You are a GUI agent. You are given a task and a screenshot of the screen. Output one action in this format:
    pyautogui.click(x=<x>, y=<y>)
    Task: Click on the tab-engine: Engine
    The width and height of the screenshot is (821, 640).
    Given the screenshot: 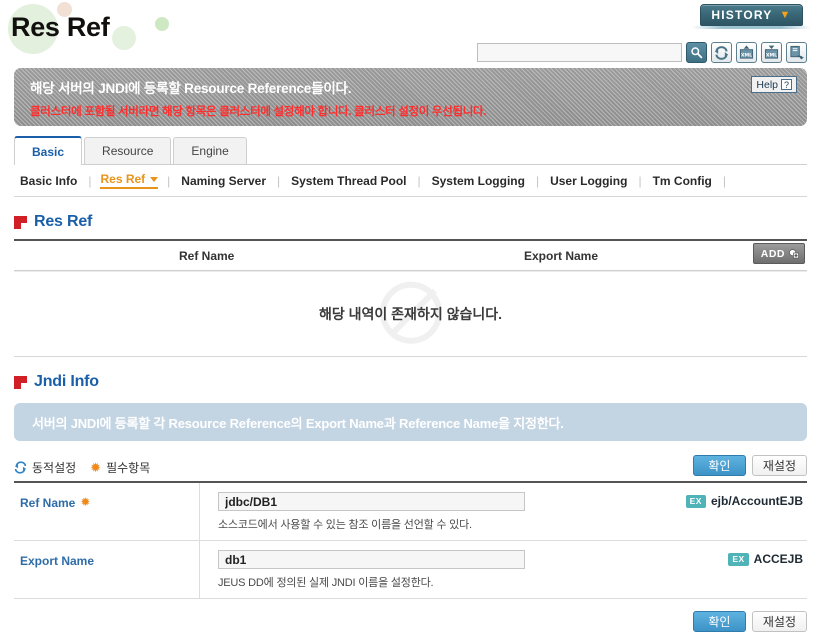 What is the action you would take?
    pyautogui.click(x=210, y=150)
    